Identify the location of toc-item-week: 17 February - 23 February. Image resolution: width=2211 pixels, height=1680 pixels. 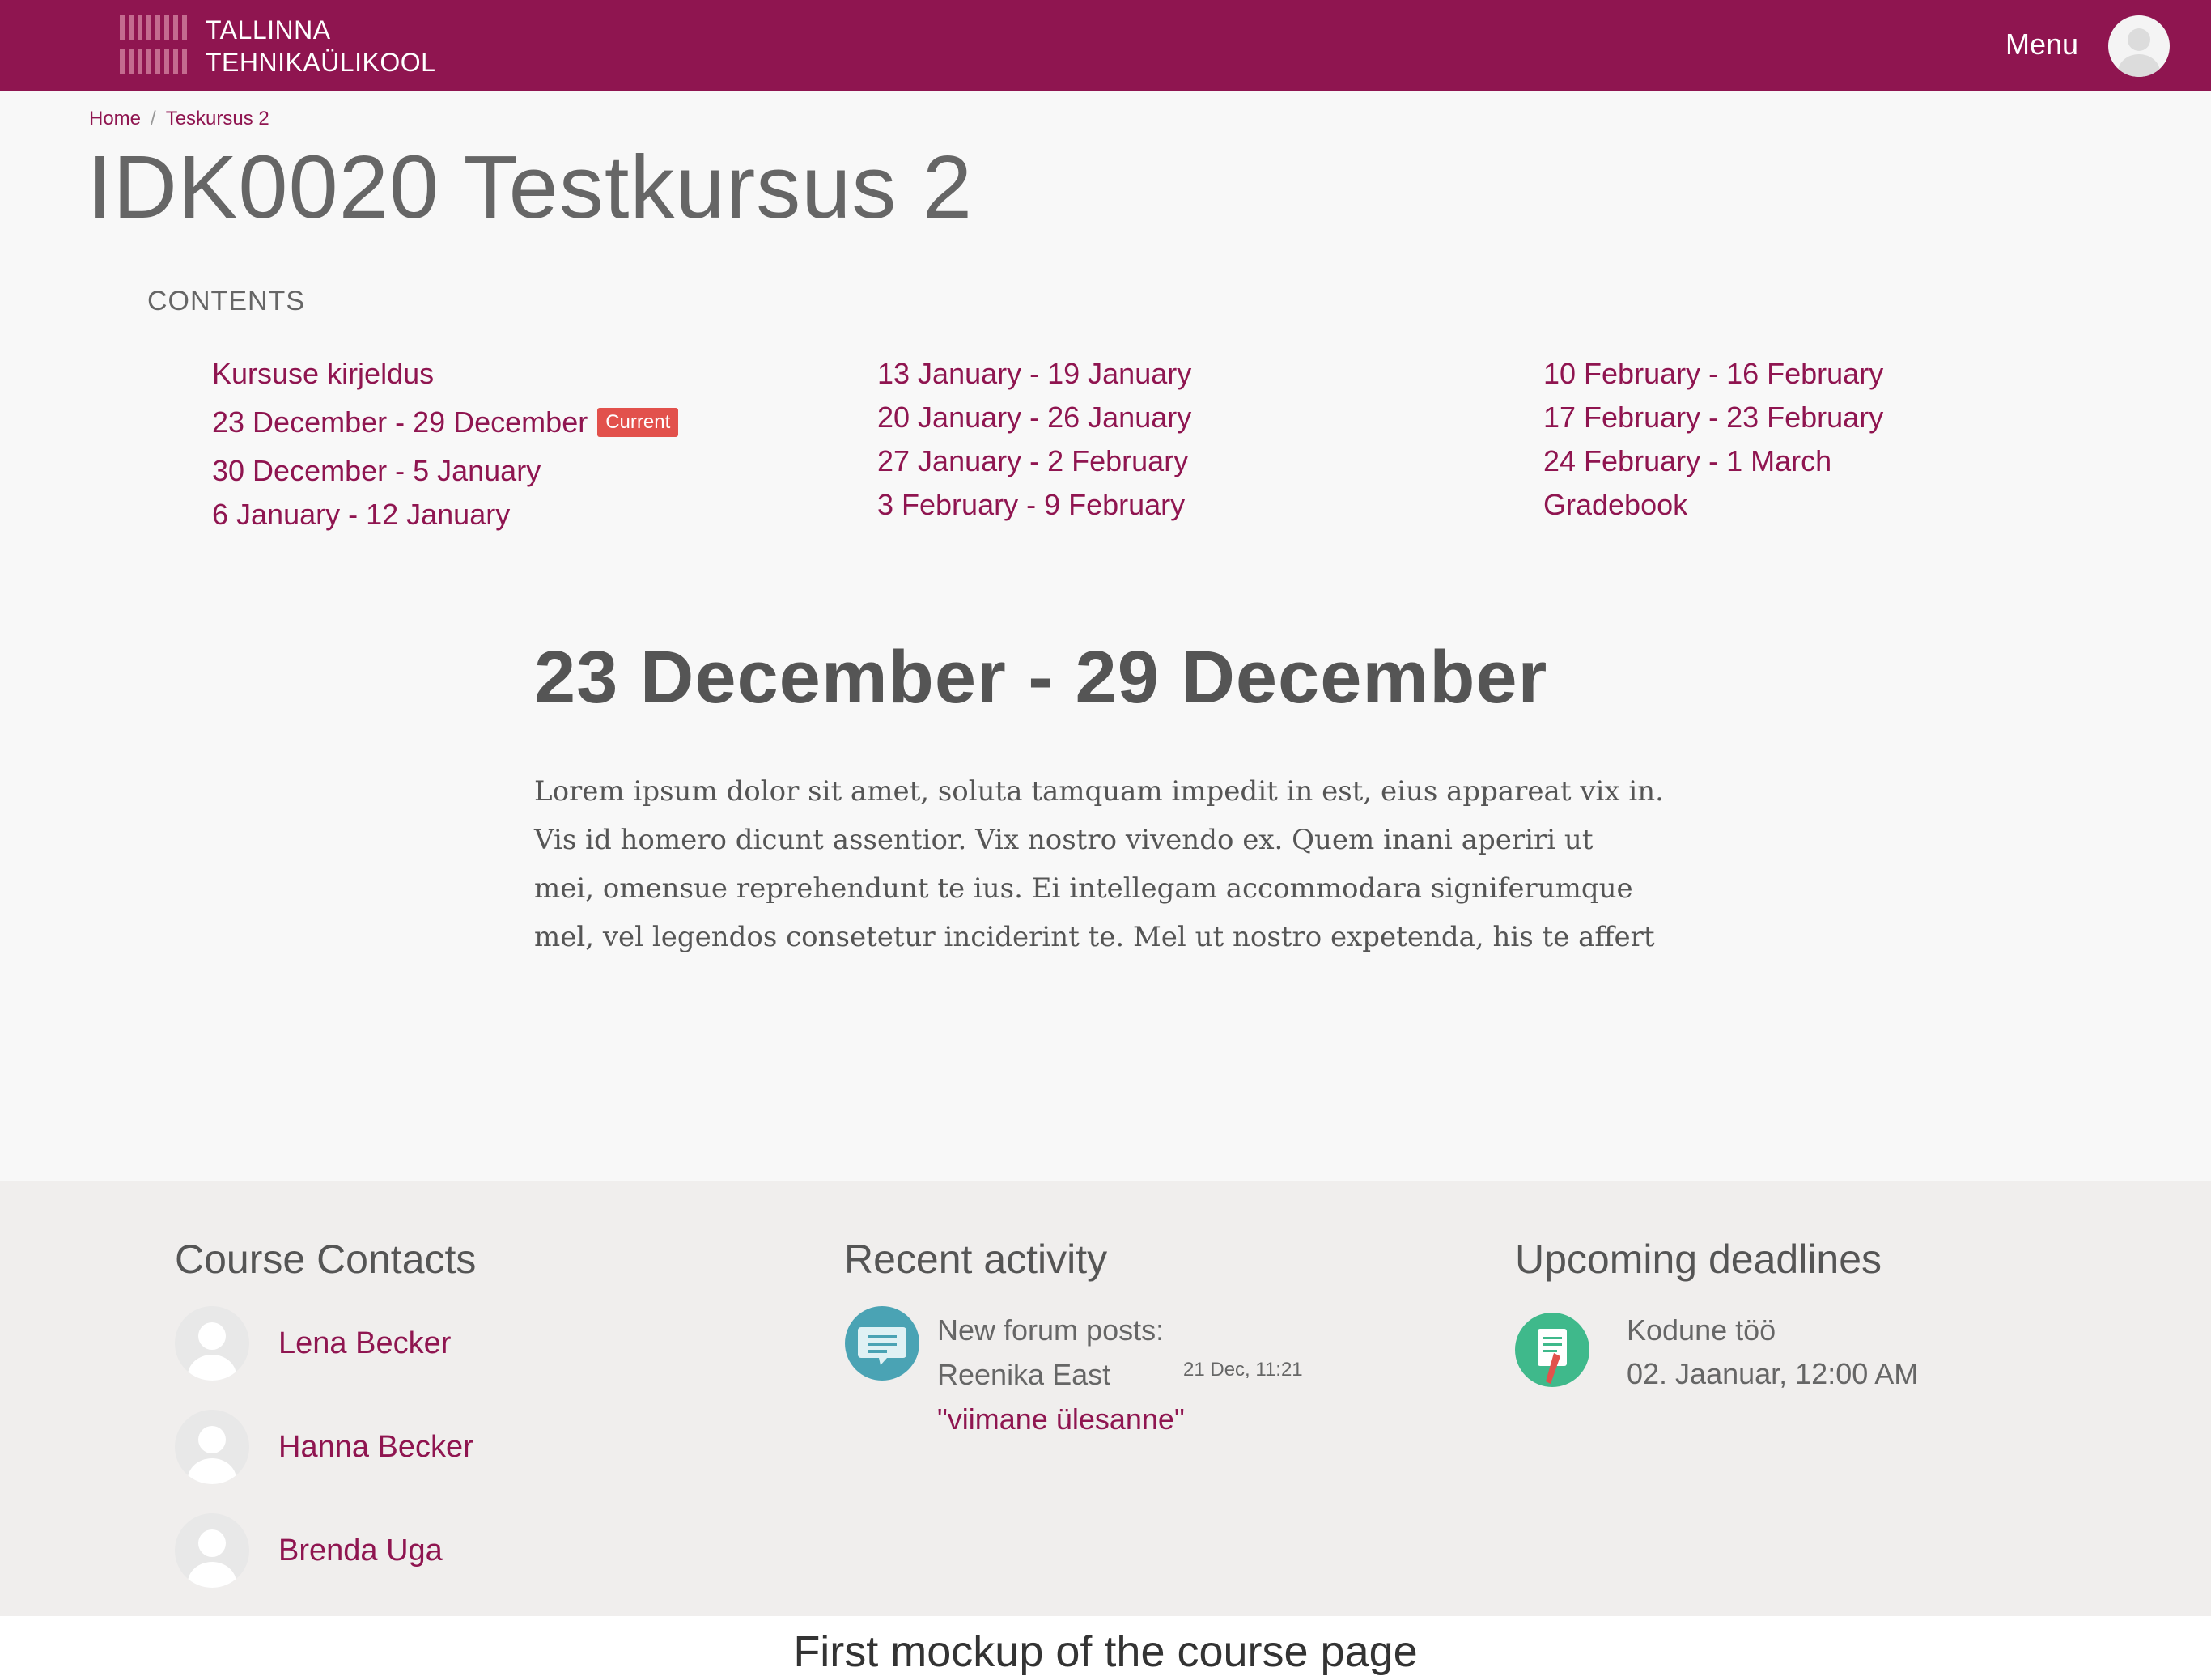
(1713, 418).